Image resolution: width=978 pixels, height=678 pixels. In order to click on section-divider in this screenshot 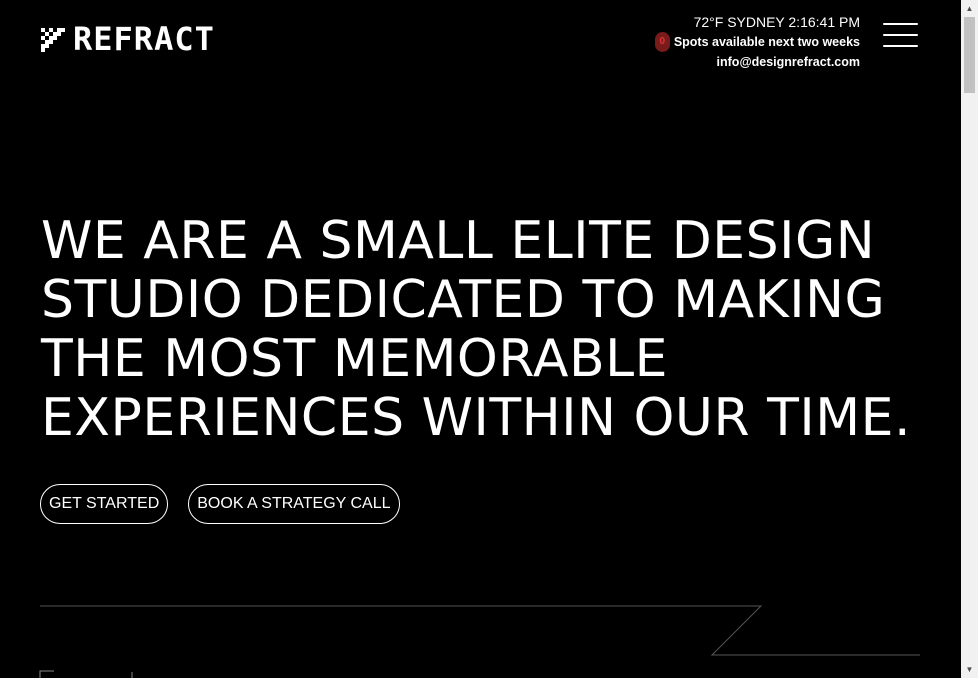, I will do `click(479, 641)`.